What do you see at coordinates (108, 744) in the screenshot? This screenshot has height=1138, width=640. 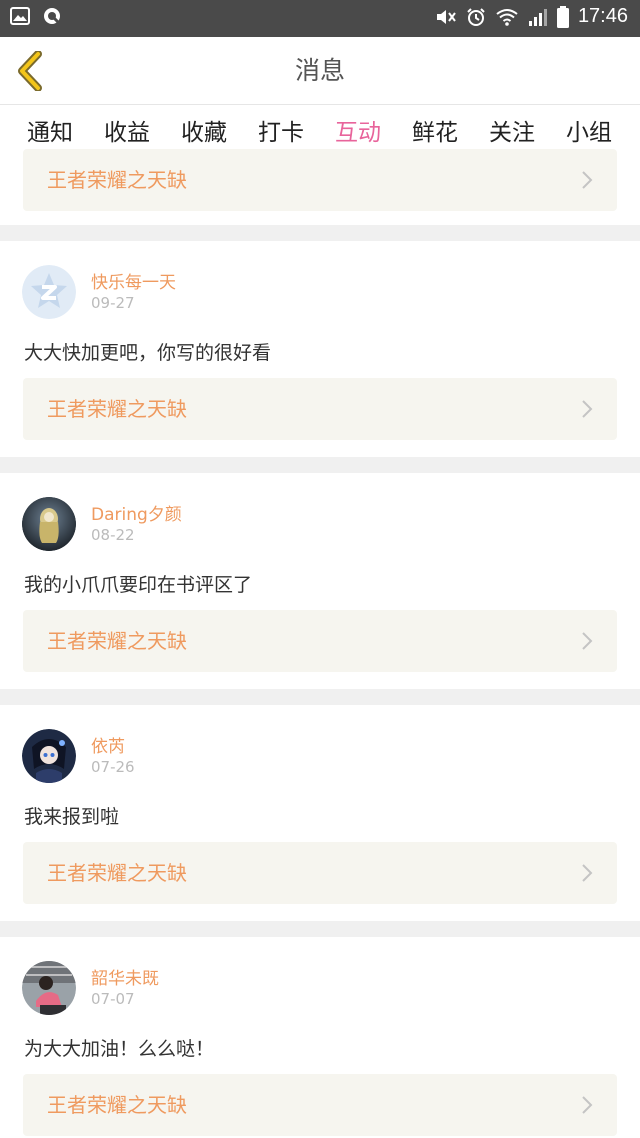 I see `username: 依芮` at bounding box center [108, 744].